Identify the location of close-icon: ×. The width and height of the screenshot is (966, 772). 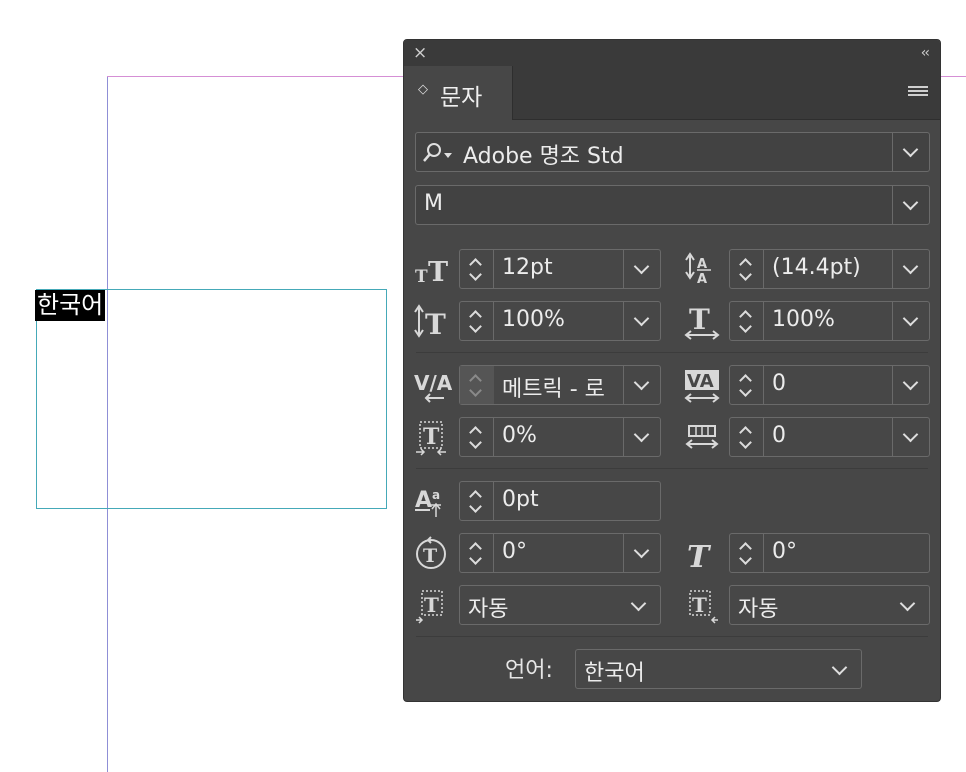
(420, 53).